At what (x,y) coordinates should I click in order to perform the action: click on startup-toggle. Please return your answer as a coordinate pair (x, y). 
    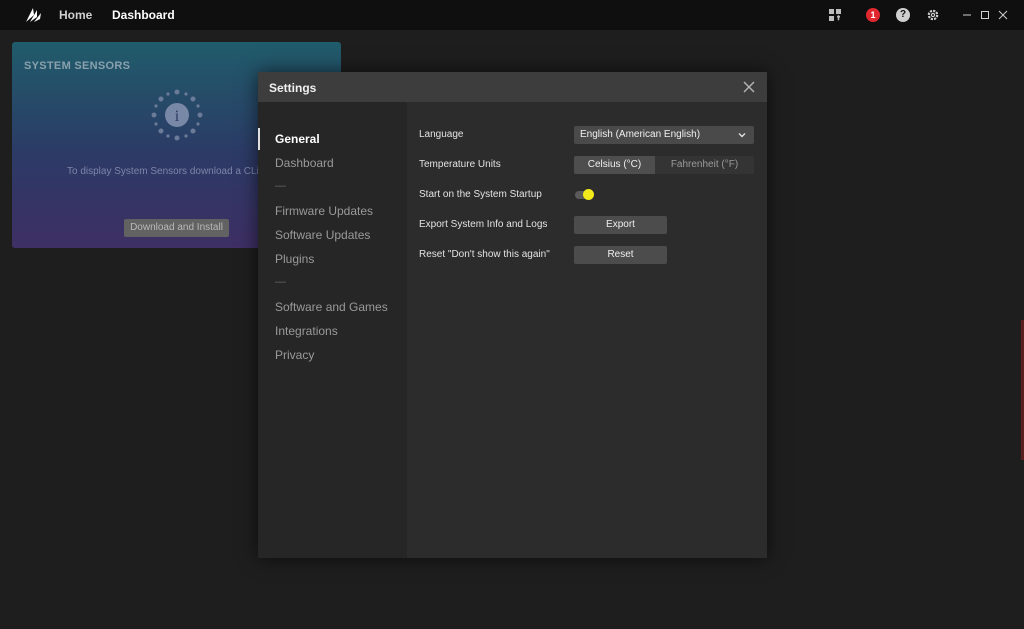
    Looking at the image, I should click on (584, 194).